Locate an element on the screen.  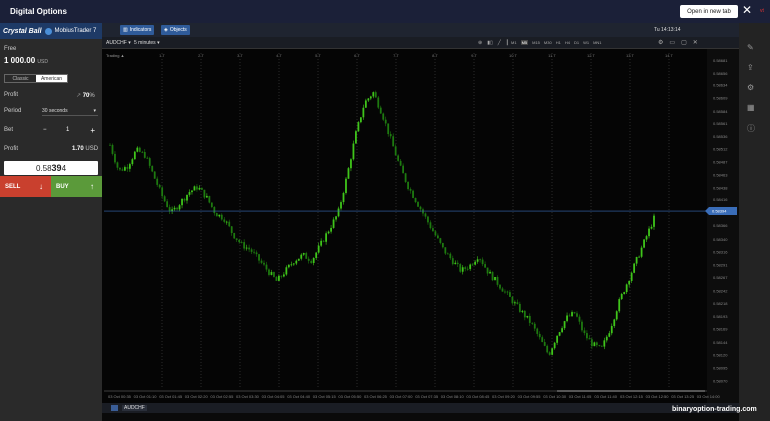
option-type-classic: Classic is located at coordinates (20, 78).